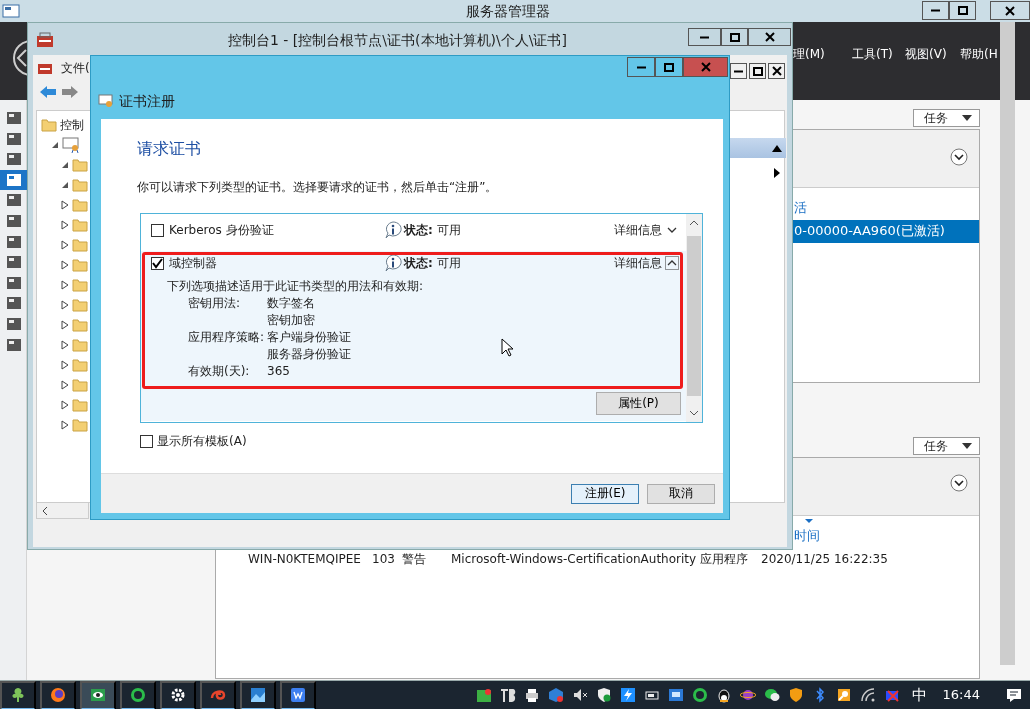 The width and height of the screenshot is (1030, 709). What do you see at coordinates (75, 68) in the screenshot?
I see `menu-item: 文件(` at bounding box center [75, 68].